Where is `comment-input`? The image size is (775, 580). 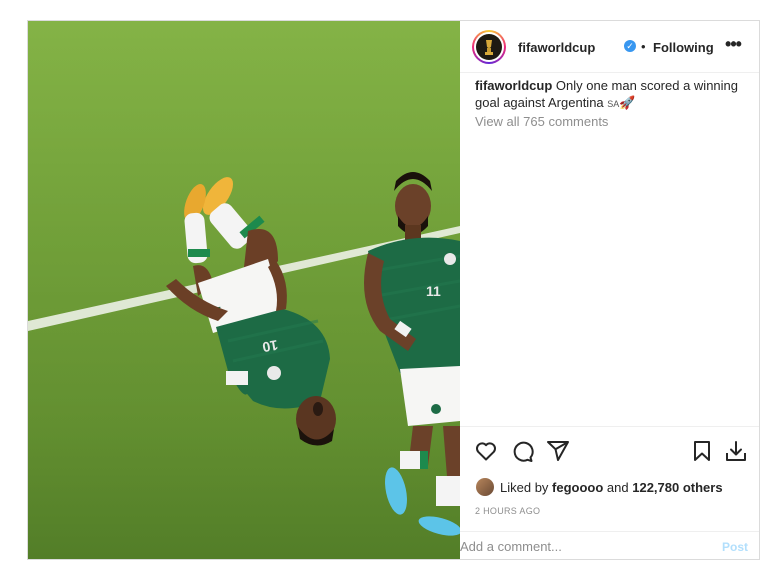 comment-input is located at coordinates (580, 546).